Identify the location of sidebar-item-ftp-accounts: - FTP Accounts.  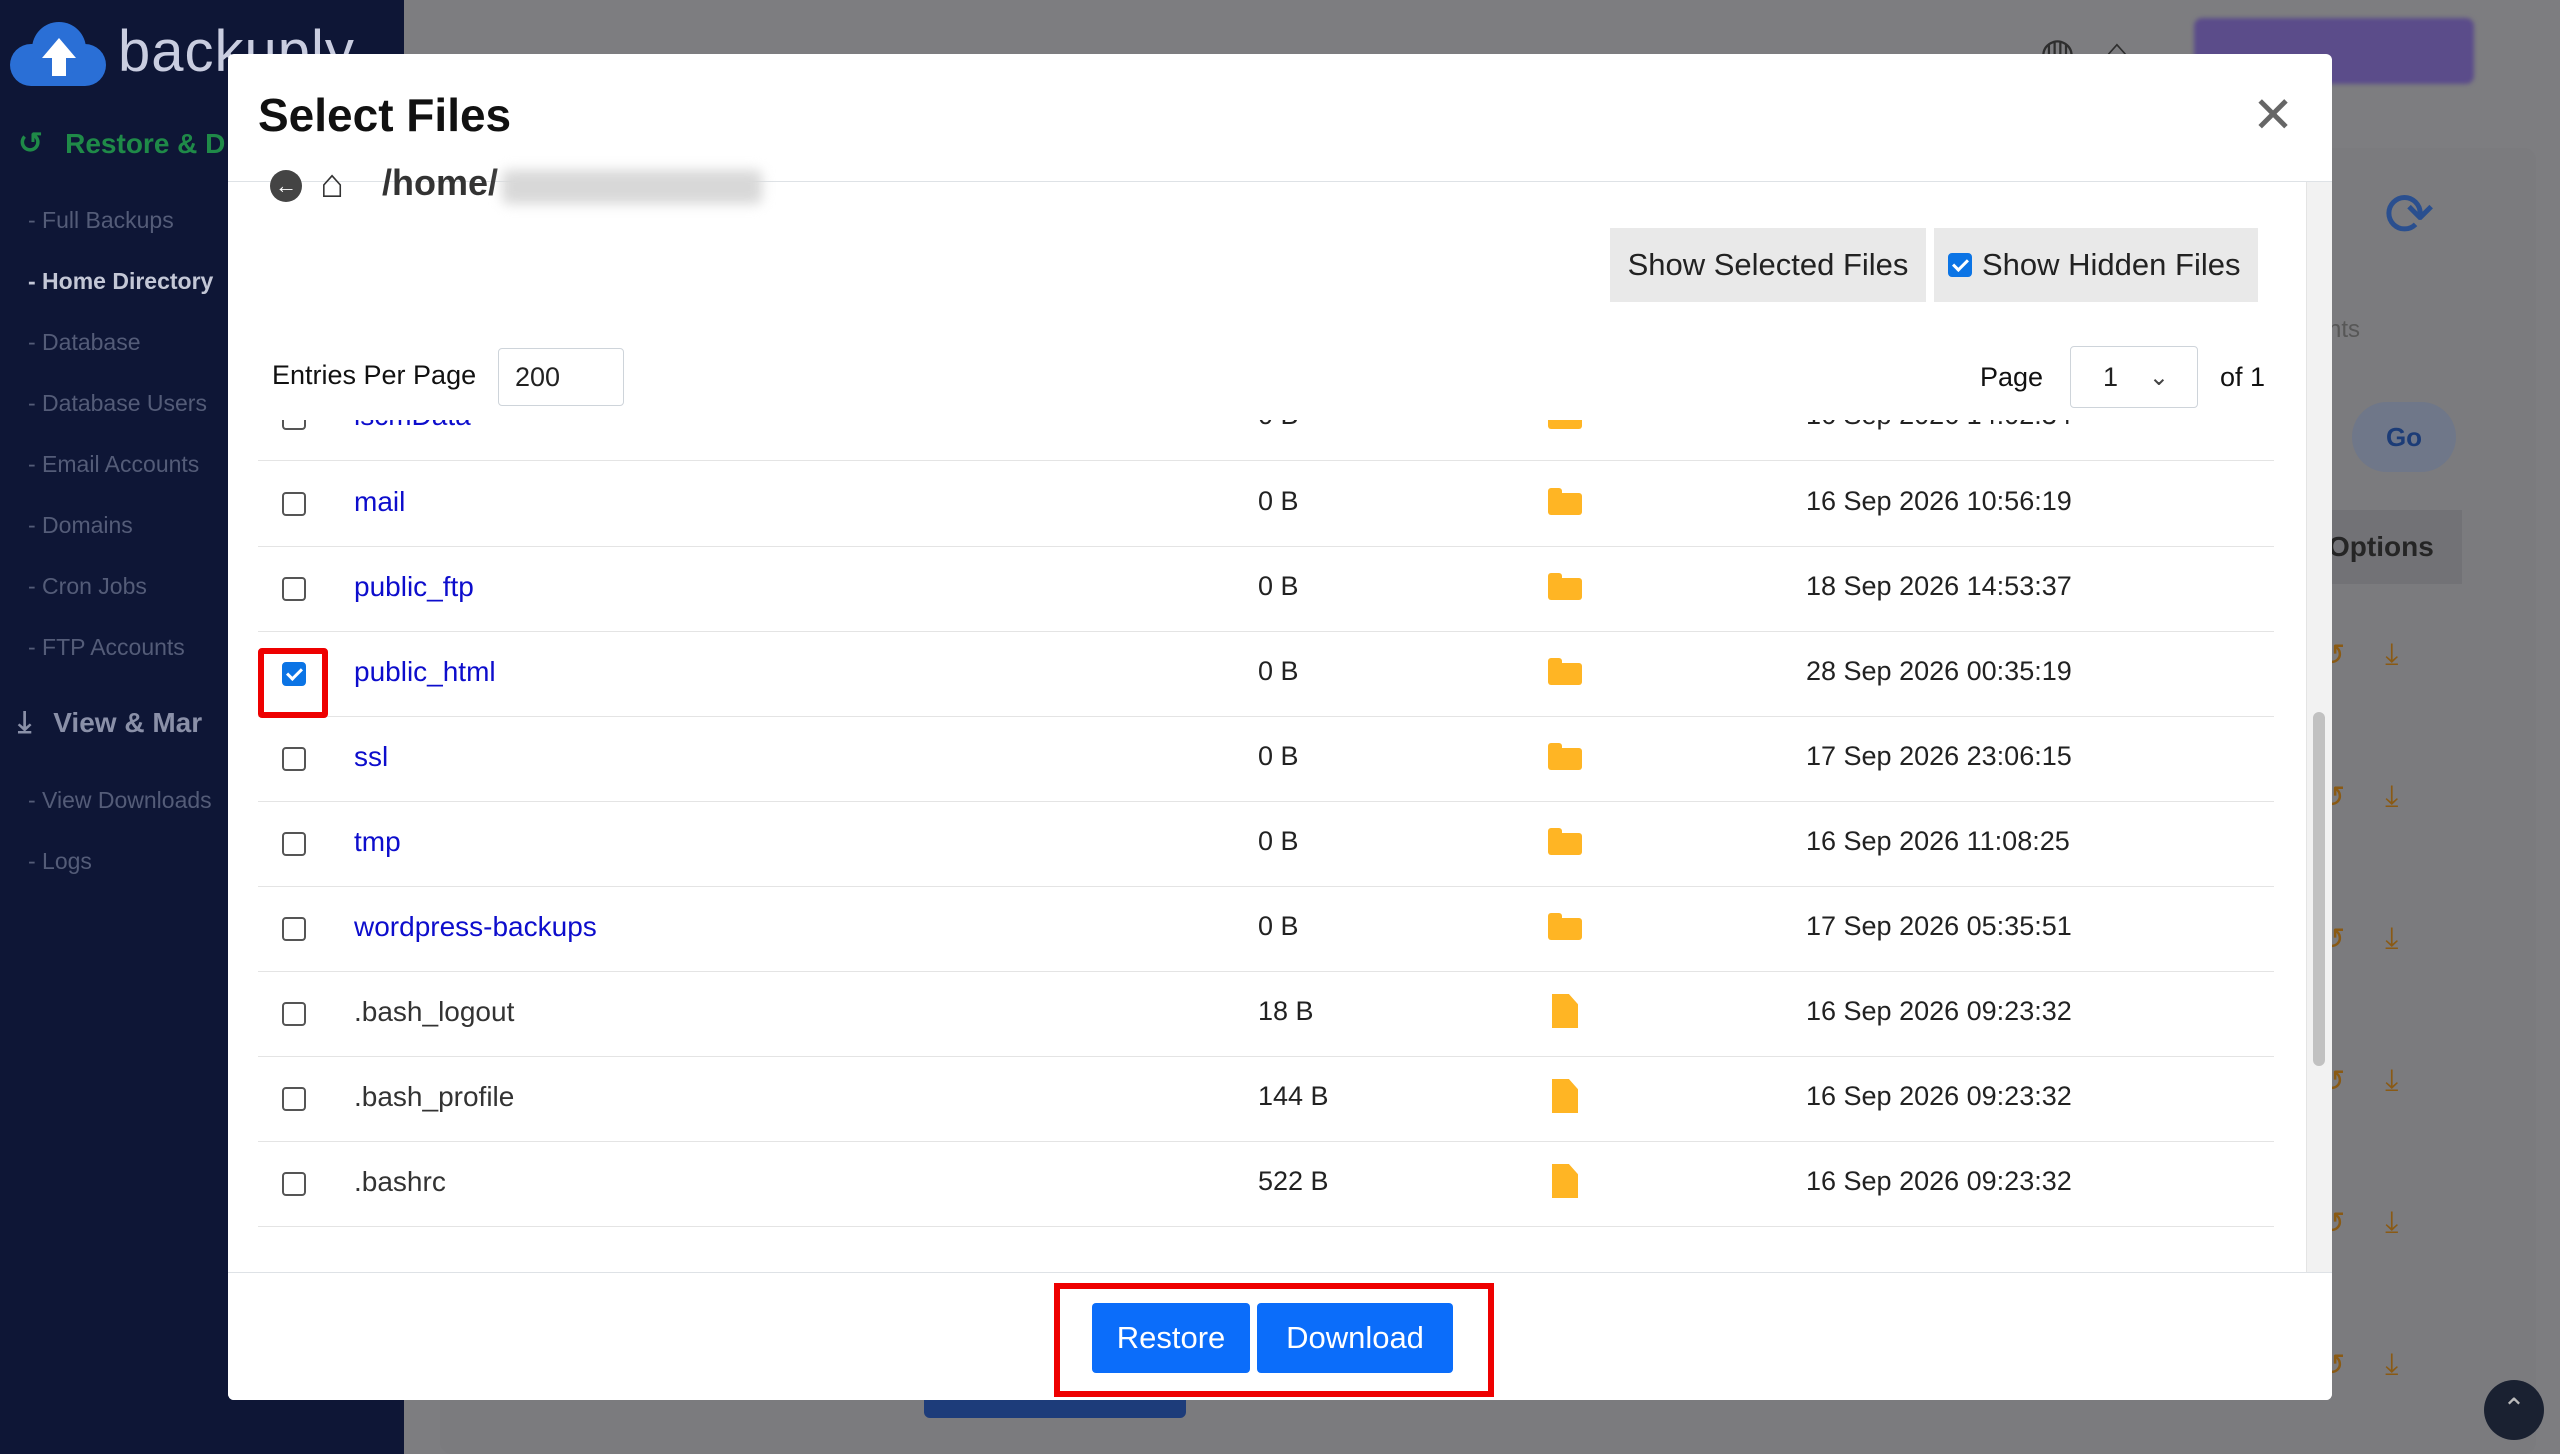
(120, 647).